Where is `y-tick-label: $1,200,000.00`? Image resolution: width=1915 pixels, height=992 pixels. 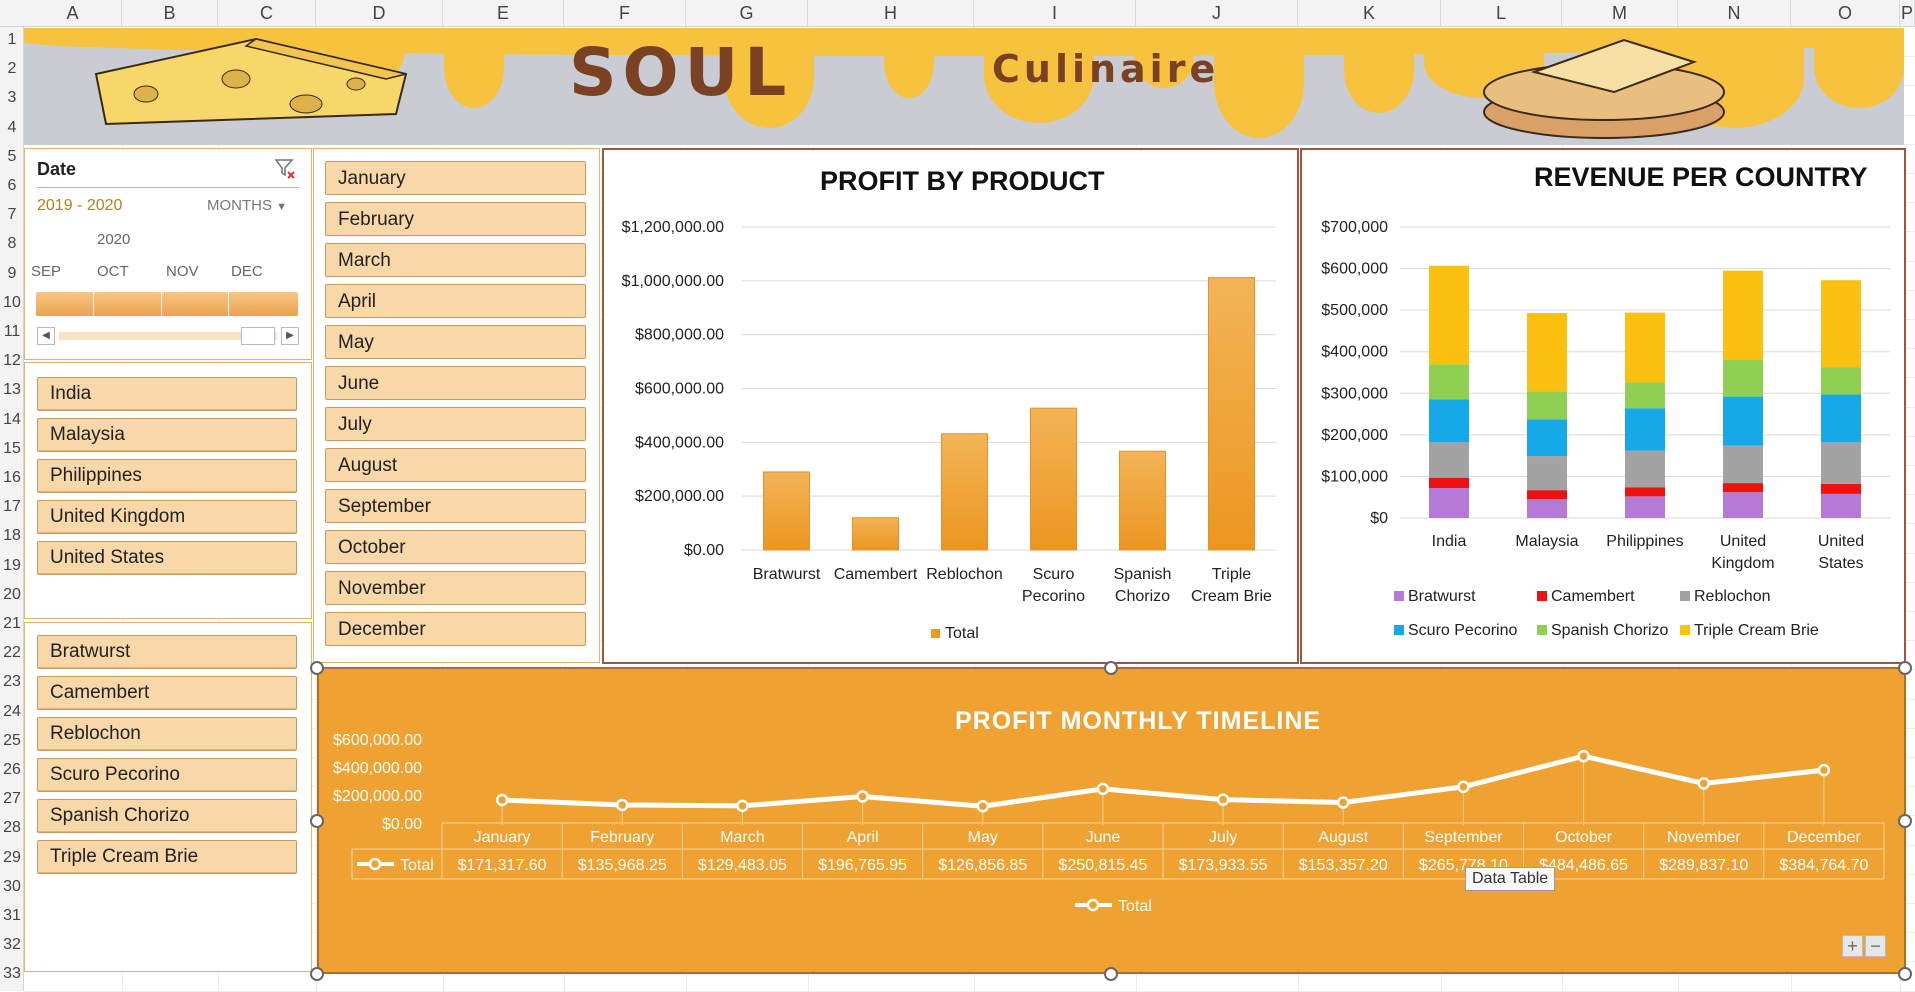 y-tick-label: $1,200,000.00 is located at coordinates (673, 227).